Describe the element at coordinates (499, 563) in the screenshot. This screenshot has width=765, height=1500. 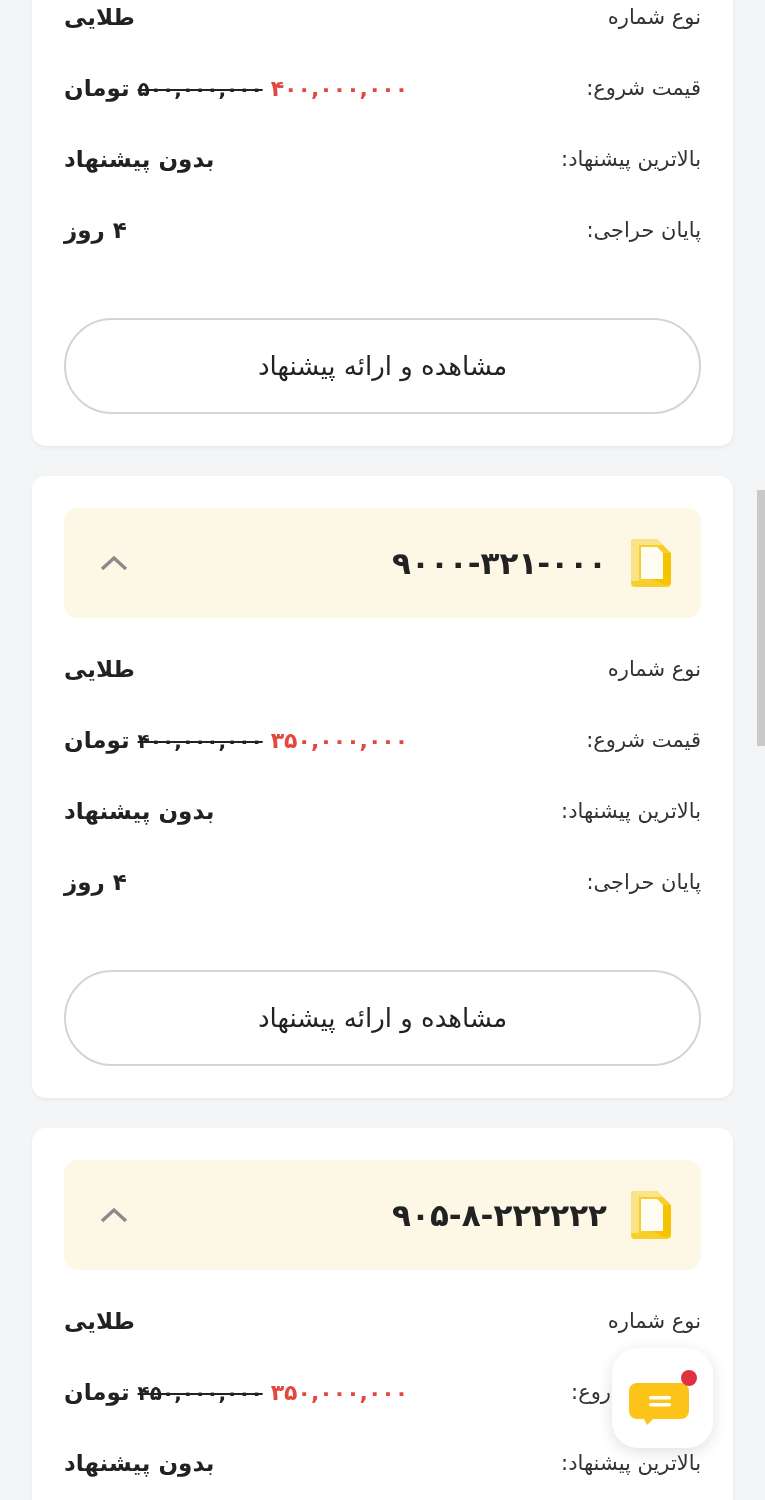
I see `phone-number: ۹۰۰۰-۳۲۱-۰۰۰` at that location.